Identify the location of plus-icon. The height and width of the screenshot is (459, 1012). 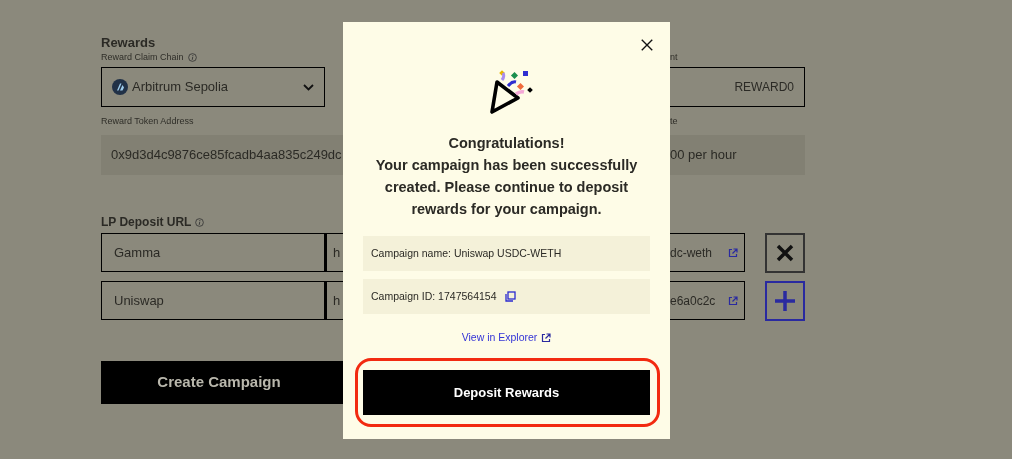
(785, 301).